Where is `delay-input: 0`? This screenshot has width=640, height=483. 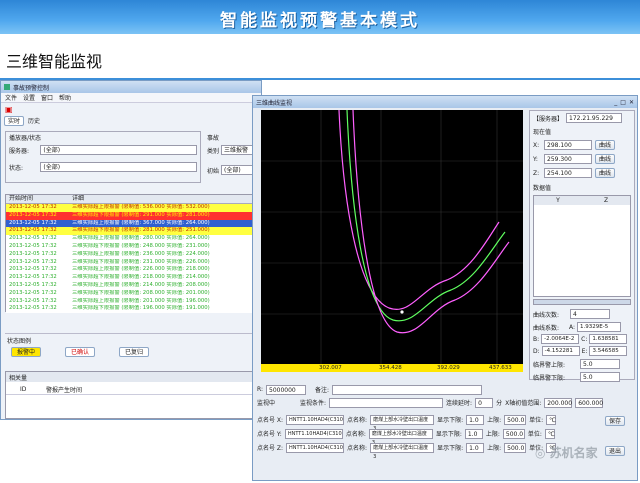 delay-input: 0 is located at coordinates (484, 402).